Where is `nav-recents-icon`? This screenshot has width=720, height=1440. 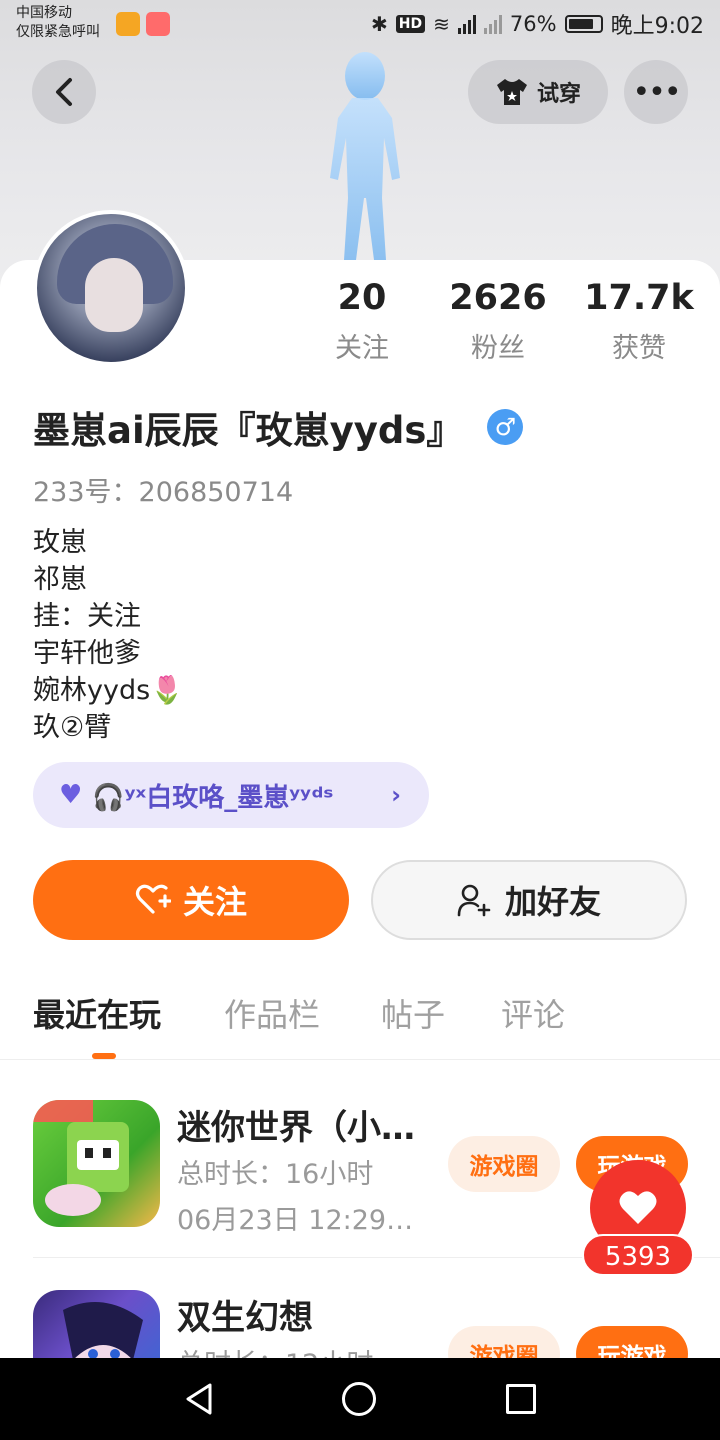 nav-recents-icon is located at coordinates (521, 1399).